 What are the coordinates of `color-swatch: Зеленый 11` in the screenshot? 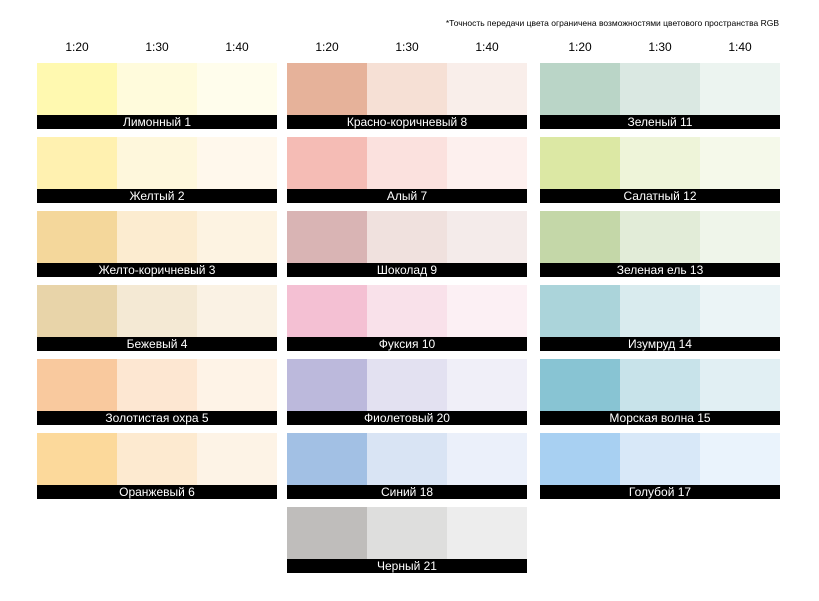 It's located at (660, 96).